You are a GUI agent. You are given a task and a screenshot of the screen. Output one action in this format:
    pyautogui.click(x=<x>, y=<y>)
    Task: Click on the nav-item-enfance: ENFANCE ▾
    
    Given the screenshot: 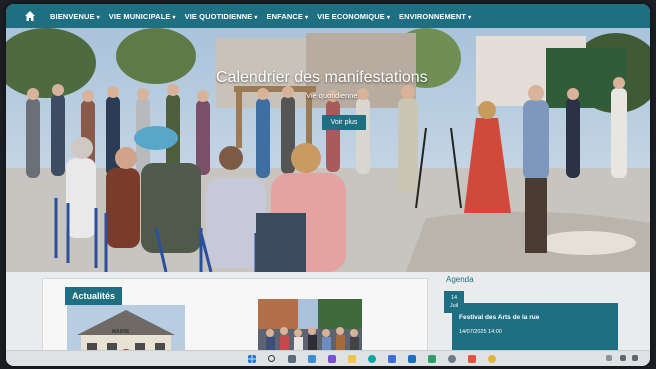 What is the action you would take?
    pyautogui.click(x=288, y=16)
    